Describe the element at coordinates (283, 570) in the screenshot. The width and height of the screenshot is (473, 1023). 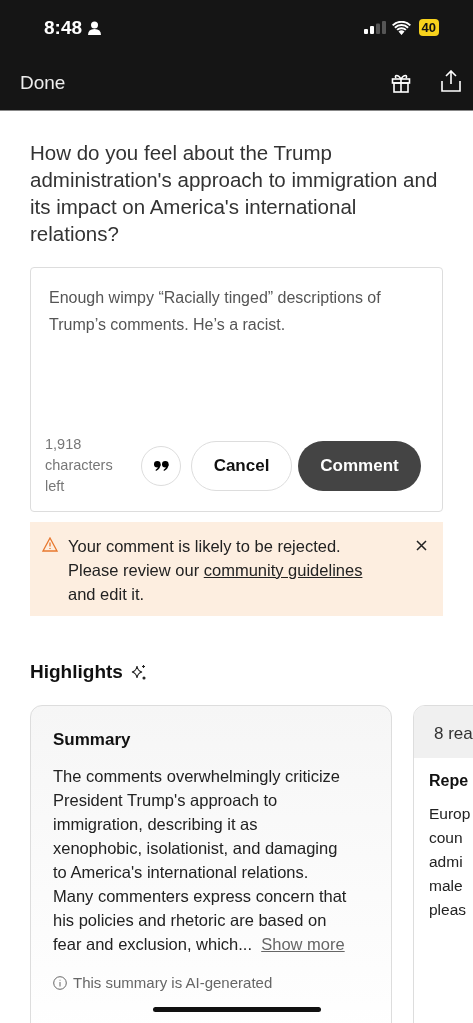
I see `guidelines-link: community guidelines` at that location.